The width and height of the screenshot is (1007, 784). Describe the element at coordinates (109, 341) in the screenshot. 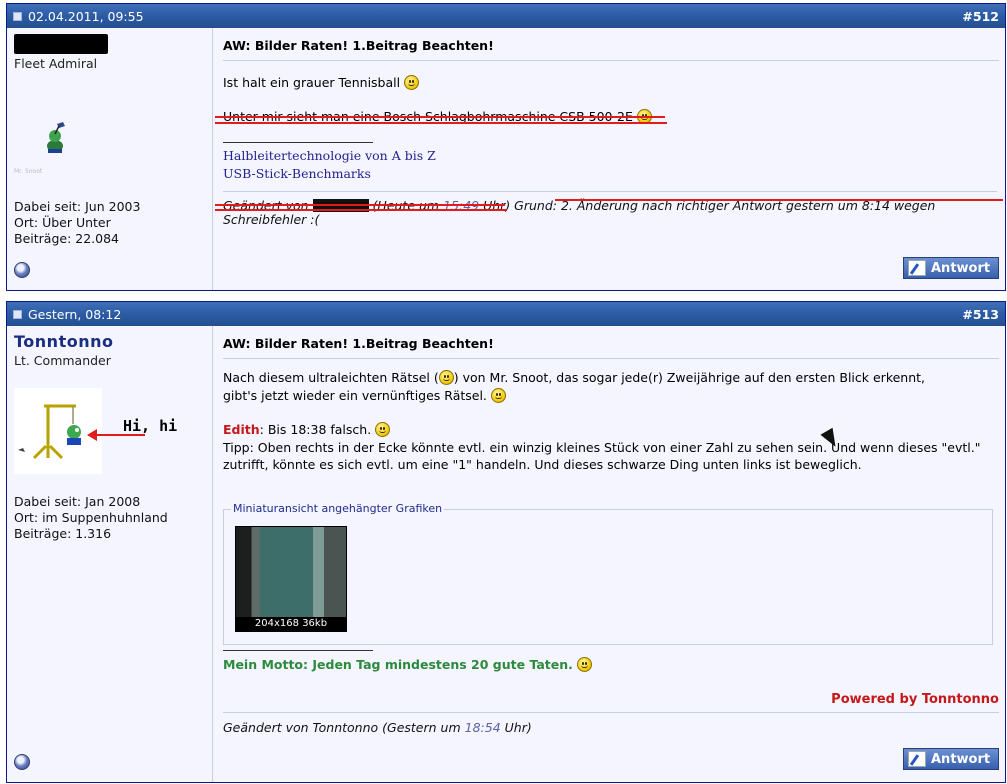

I see `username: Tonntonno` at that location.